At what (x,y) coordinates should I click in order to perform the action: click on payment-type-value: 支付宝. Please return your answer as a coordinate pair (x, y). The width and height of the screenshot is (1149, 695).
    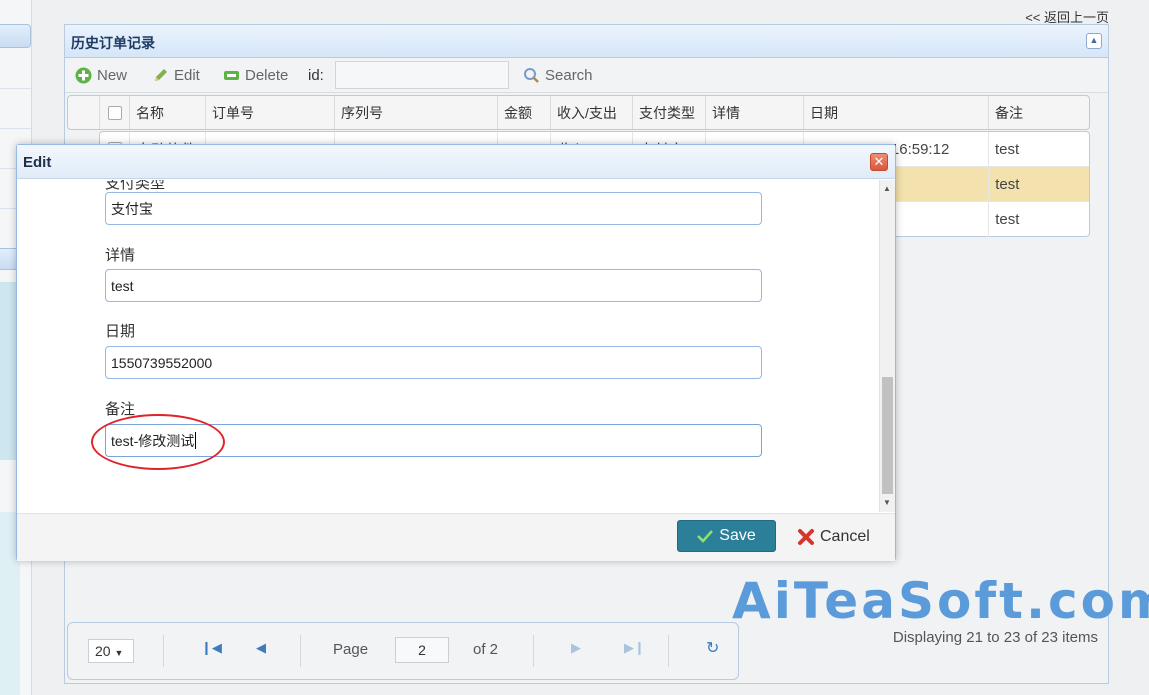
    Looking at the image, I should click on (132, 208).